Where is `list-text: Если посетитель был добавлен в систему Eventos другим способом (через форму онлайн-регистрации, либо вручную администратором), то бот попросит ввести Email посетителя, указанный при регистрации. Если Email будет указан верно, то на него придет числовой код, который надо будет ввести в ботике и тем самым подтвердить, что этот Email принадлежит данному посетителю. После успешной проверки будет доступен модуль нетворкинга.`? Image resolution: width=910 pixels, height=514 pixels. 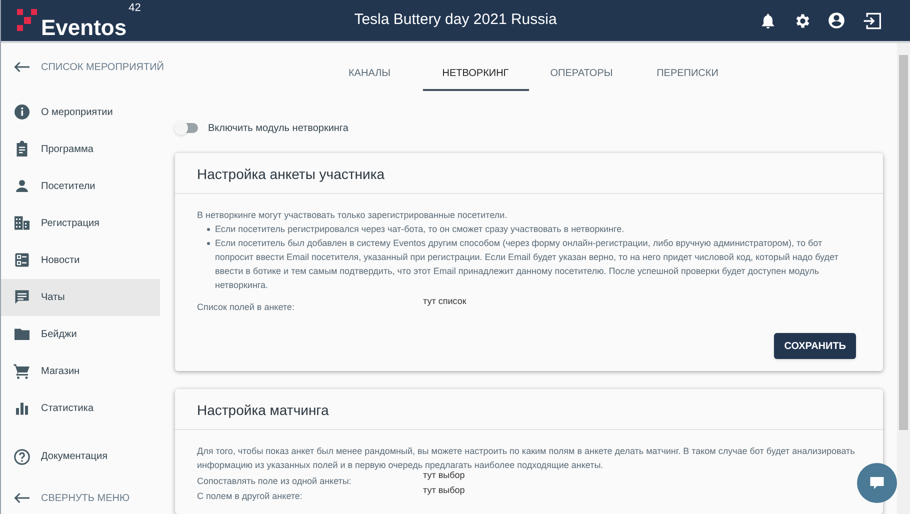
list-text: Если посетитель был добавлен в систему Eventos другим способом (через форму онлайн-регистрации, либо вручную администратором), то бот попросит ввести Email посетителя, указанный при регистрации. Если Email будет указан верно, то на него придет числовой код, который надо будет ввести в ботике и тем самым подтвердить, что этот Email принадлежит данному посетителю. После успешной проверки будет доступен модуль нетворкинга. is located at coordinates (527, 264).